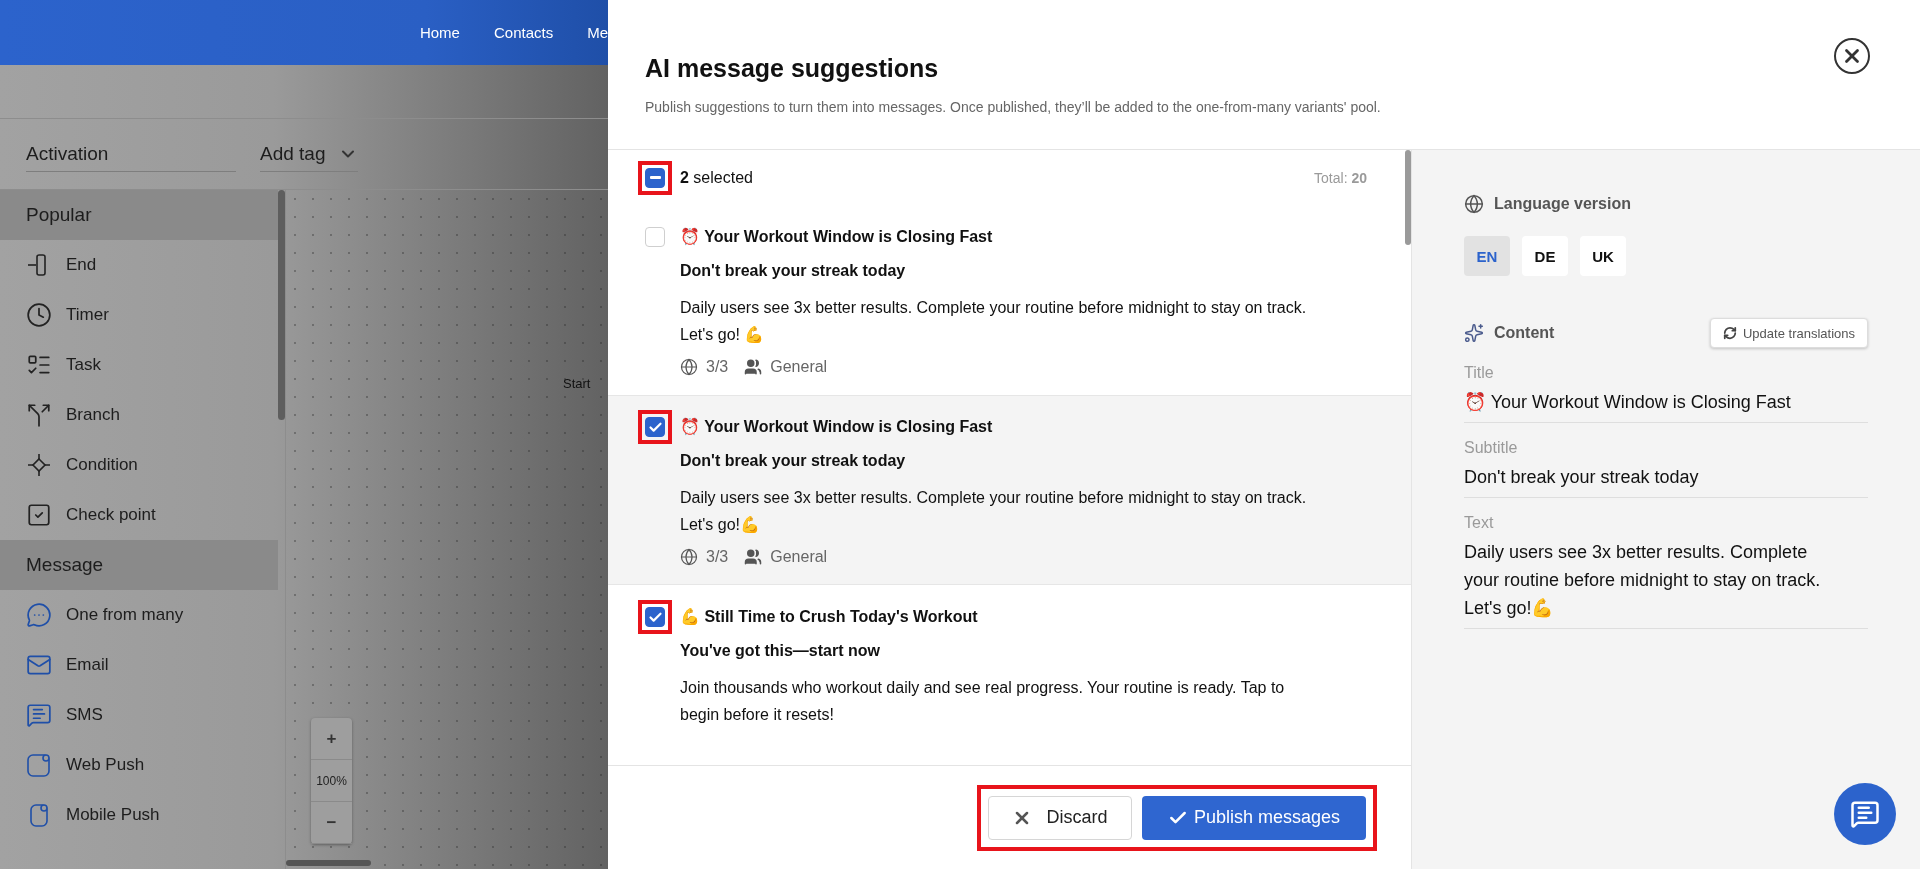  I want to click on section-heading: Language version, so click(1562, 204).